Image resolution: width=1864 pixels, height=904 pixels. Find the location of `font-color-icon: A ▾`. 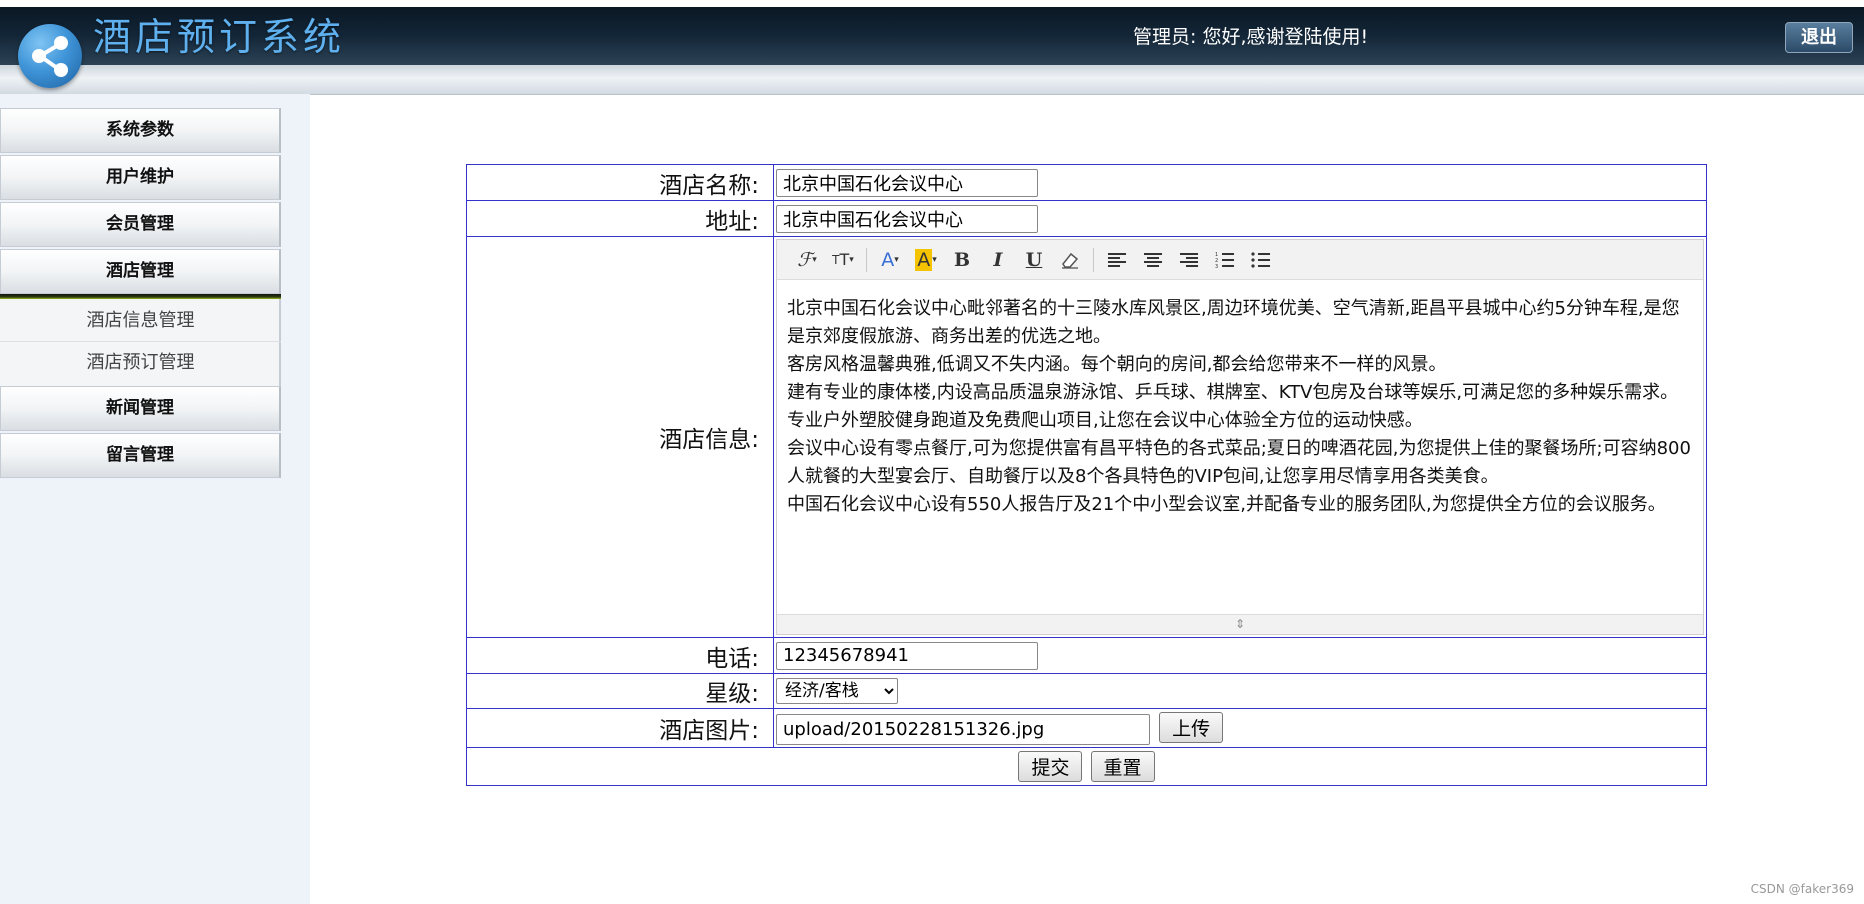

font-color-icon: A ▾ is located at coordinates (890, 260).